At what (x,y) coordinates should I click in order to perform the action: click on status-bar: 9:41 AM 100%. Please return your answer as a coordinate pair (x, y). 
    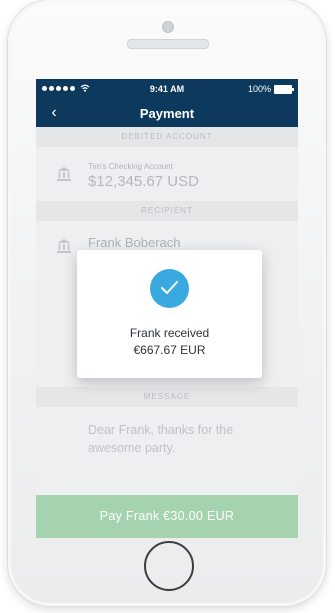
    Looking at the image, I should click on (167, 89).